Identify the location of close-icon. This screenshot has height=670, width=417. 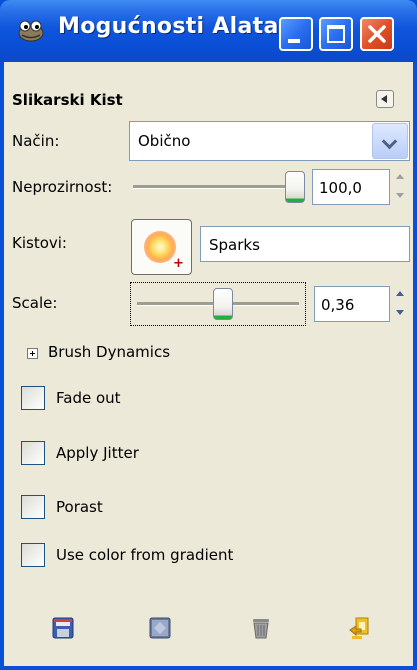
(377, 34).